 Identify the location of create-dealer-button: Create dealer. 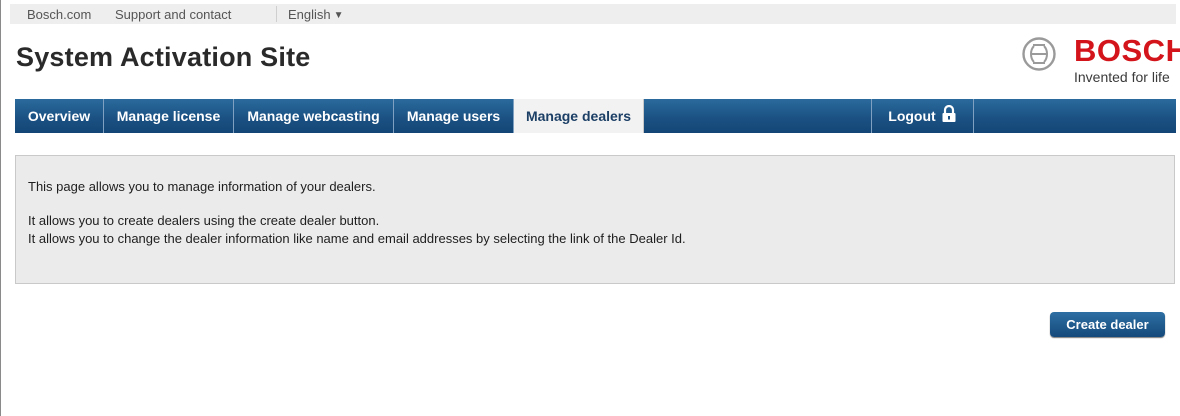
(1107, 324).